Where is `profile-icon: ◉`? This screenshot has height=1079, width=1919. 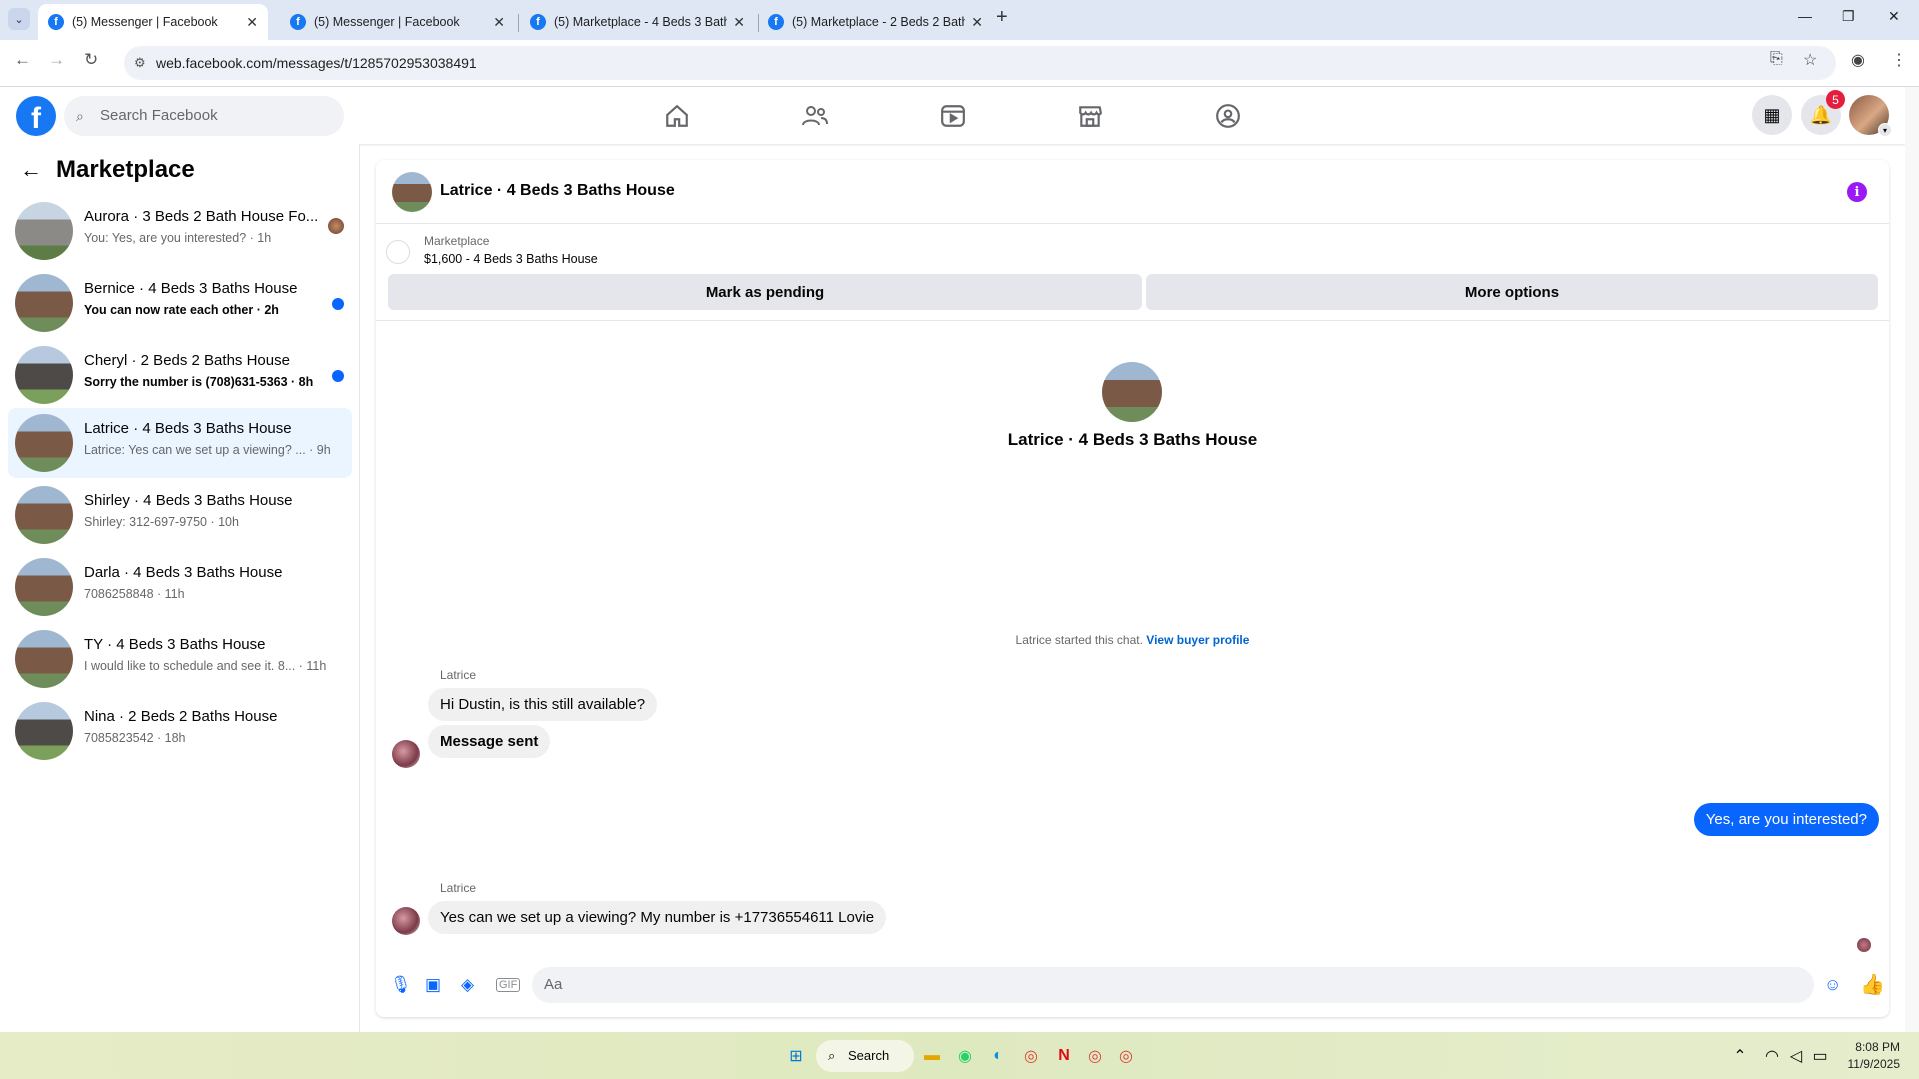 profile-icon: ◉ is located at coordinates (1858, 60).